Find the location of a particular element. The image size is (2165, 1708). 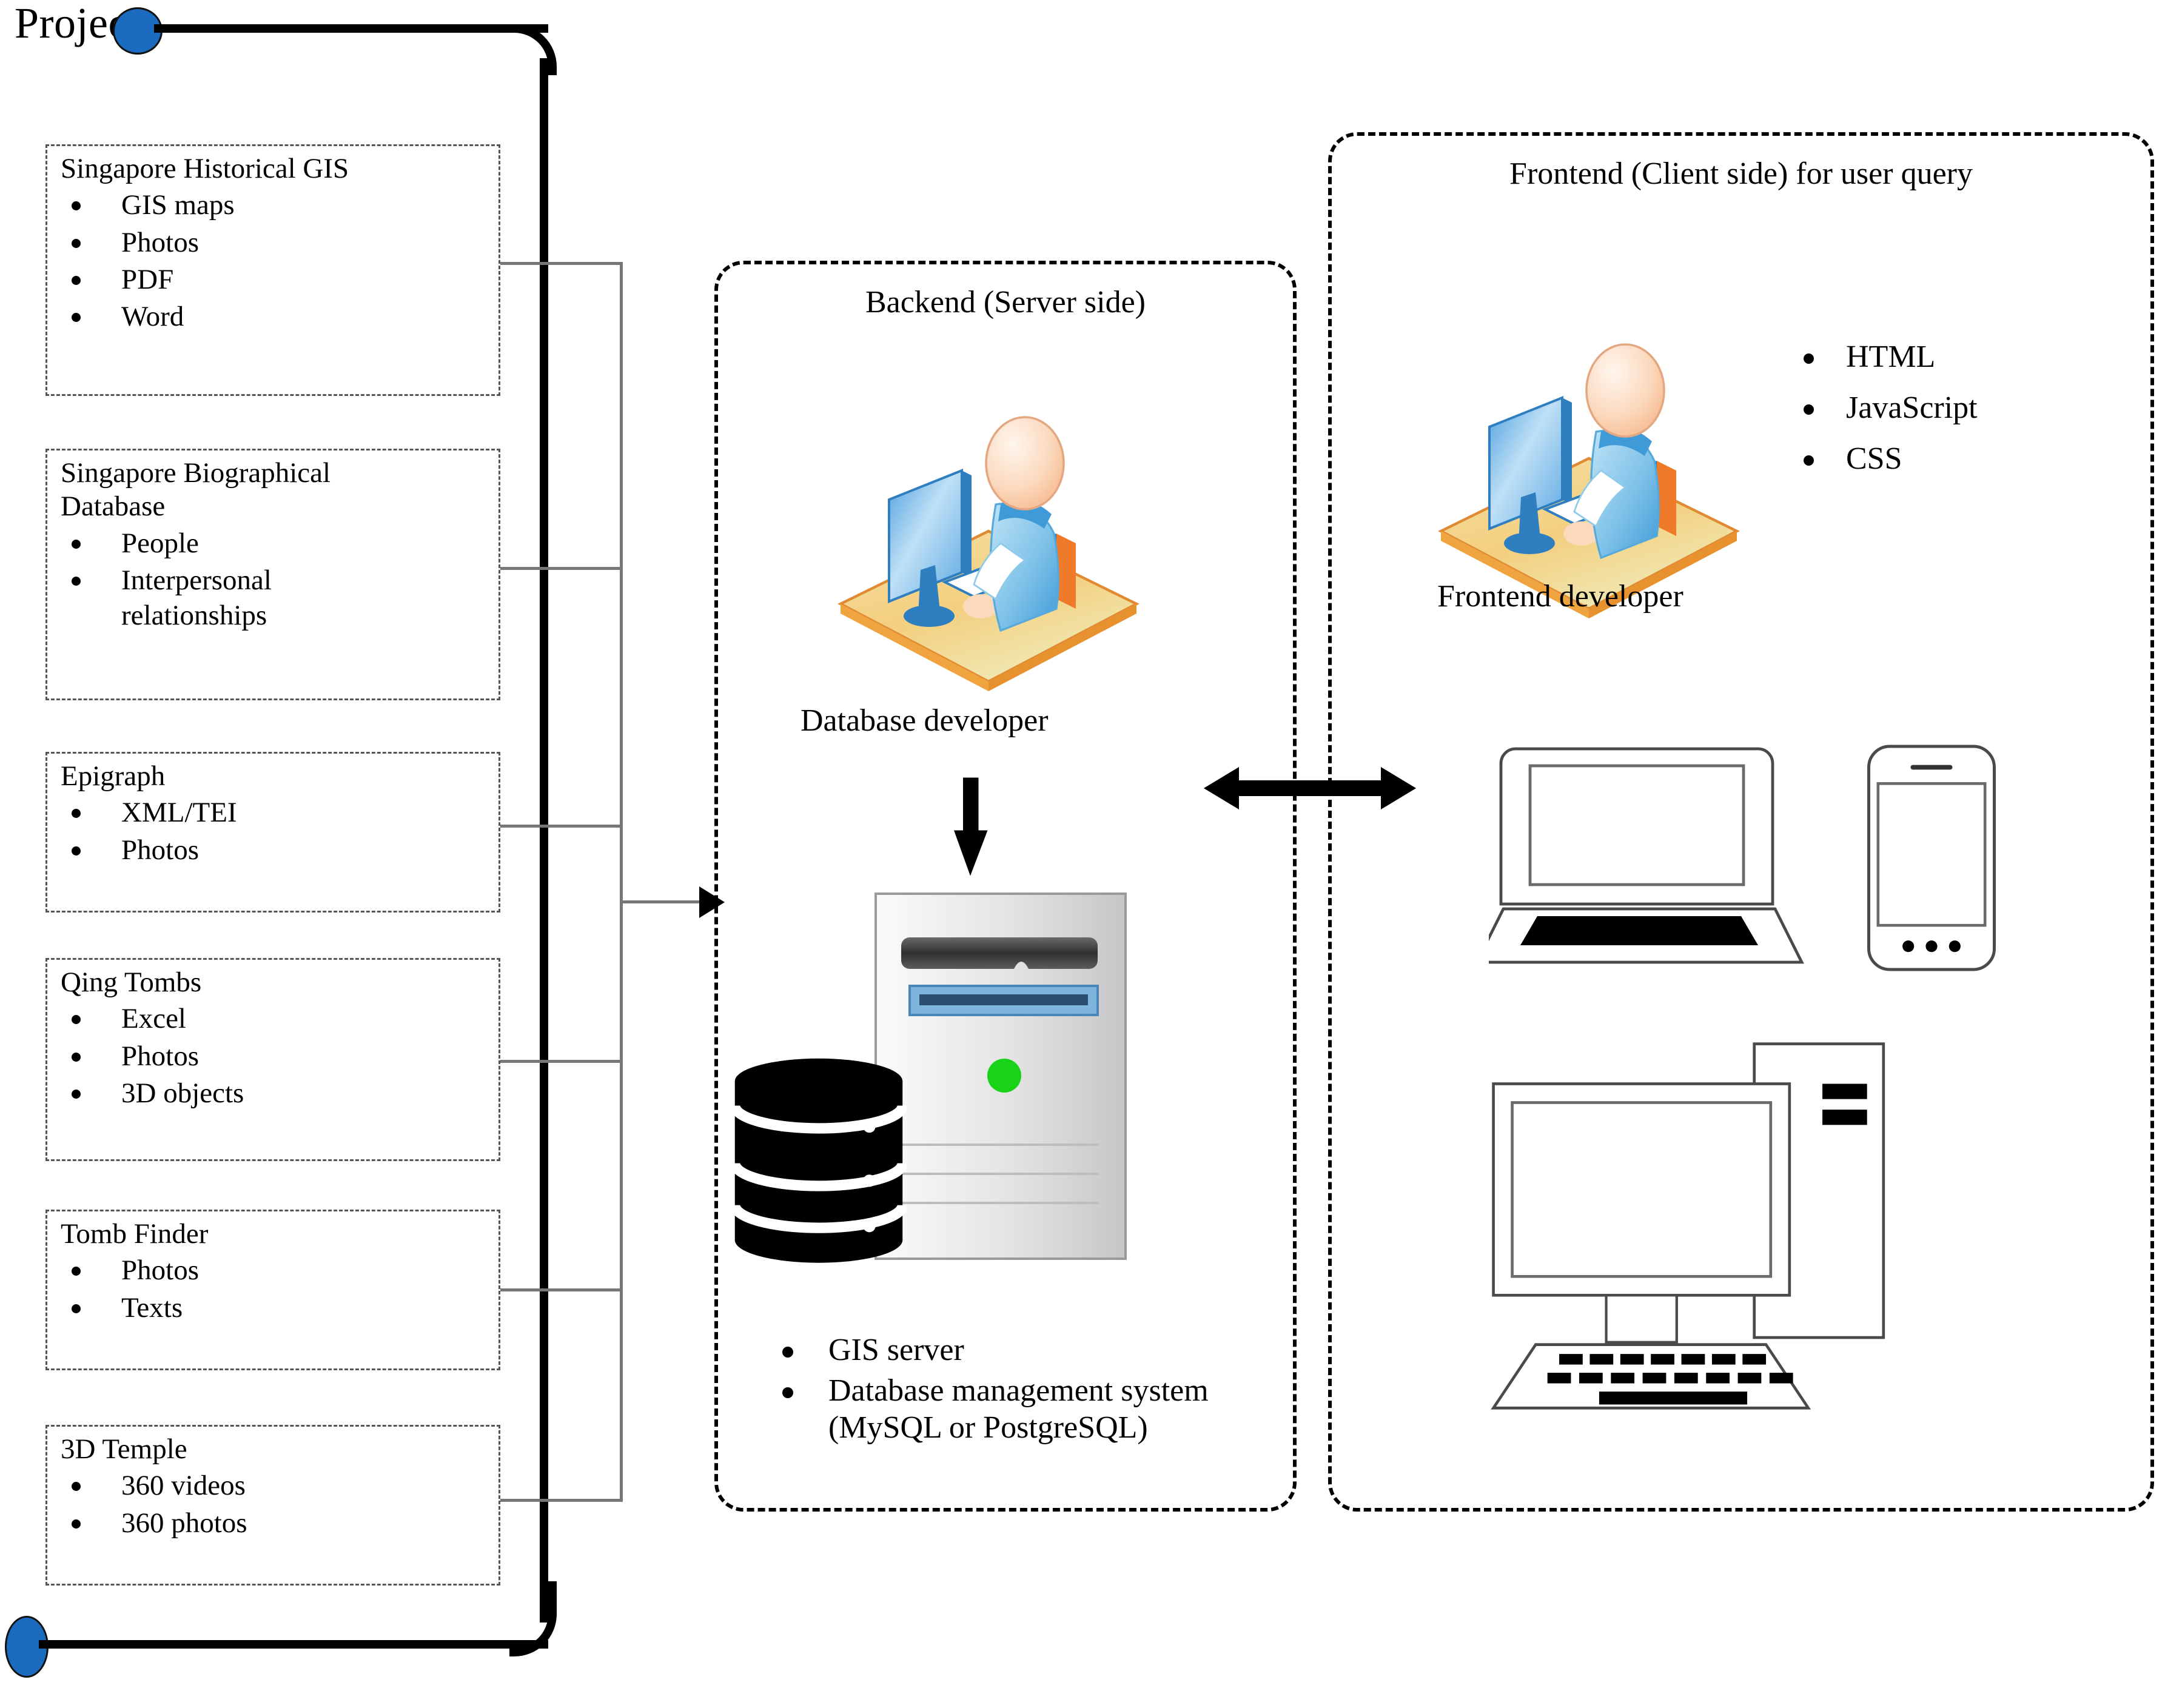

backend-region-title: Backend (Server side) is located at coordinates (1005, 303).